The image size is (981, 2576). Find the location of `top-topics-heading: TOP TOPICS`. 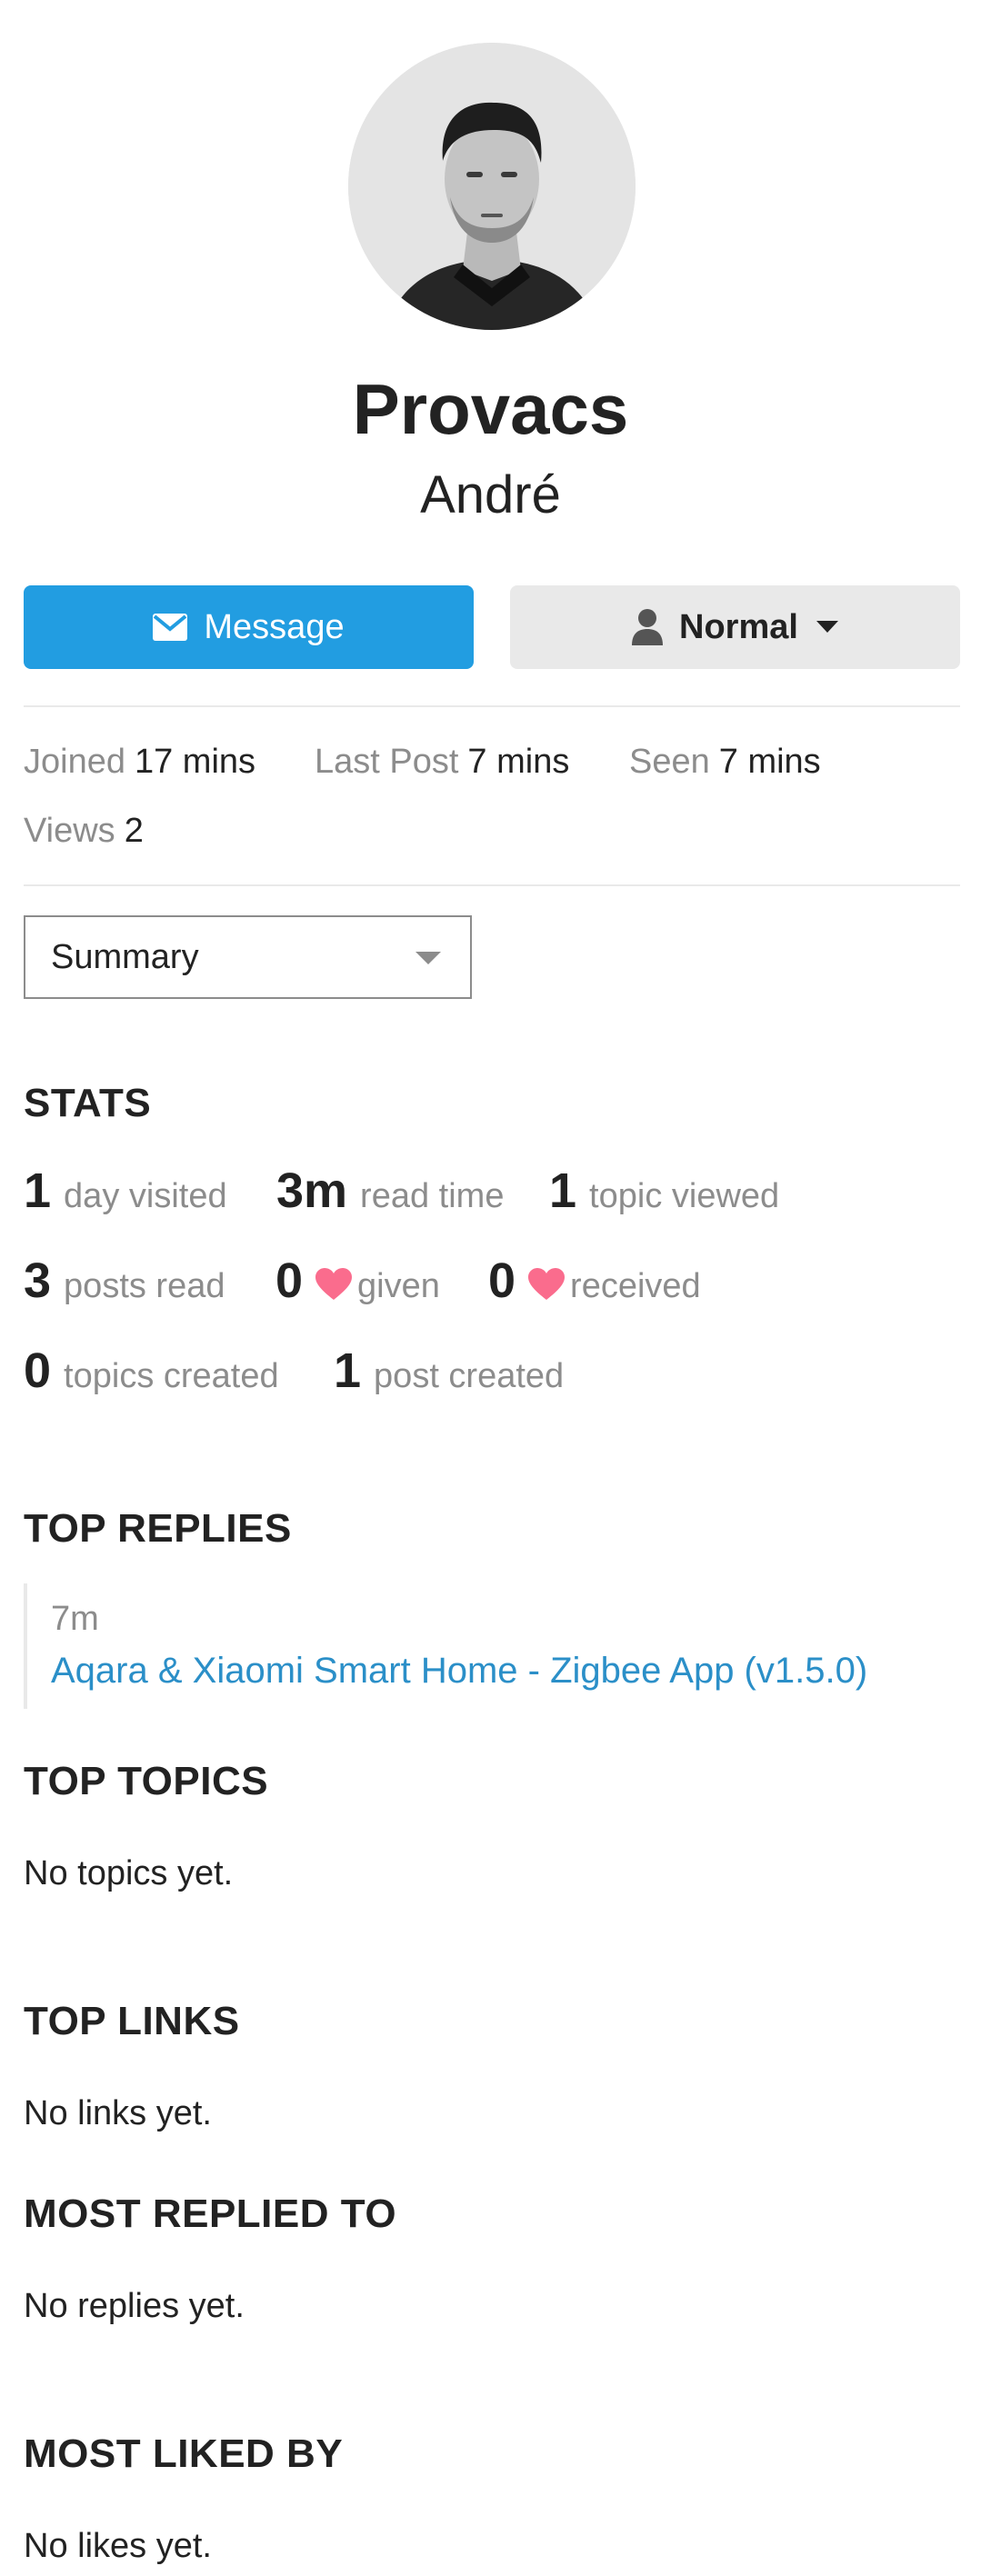

top-topics-heading: TOP TOPICS is located at coordinates (146, 1781).